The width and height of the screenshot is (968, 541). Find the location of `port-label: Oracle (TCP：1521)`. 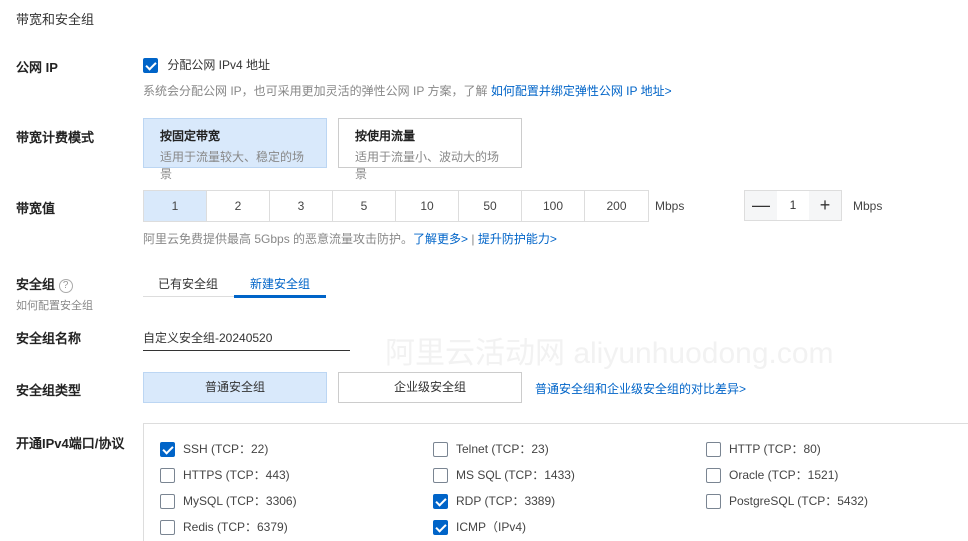

port-label: Oracle (TCP：1521) is located at coordinates (784, 475).